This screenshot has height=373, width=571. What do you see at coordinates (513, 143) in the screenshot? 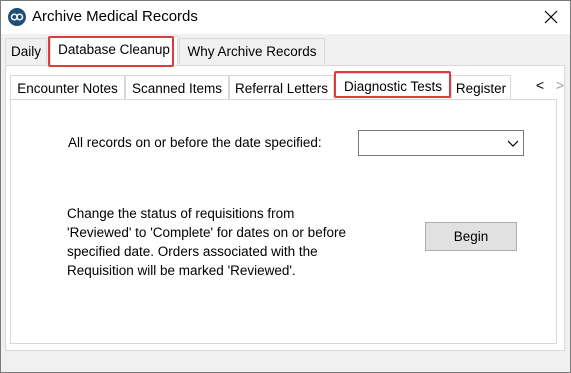
I see `chevron-down-icon` at bounding box center [513, 143].